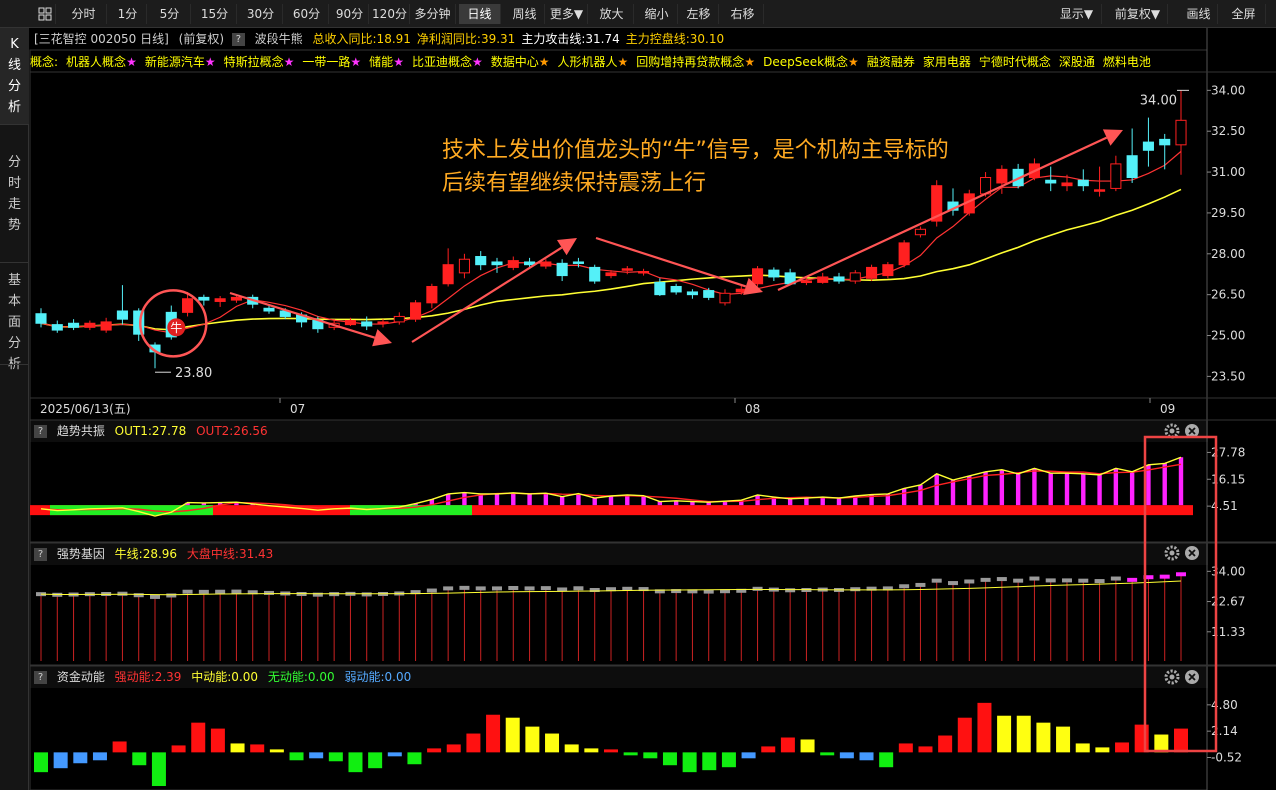  I want to click on arrow-shaft, so click(302, 315).